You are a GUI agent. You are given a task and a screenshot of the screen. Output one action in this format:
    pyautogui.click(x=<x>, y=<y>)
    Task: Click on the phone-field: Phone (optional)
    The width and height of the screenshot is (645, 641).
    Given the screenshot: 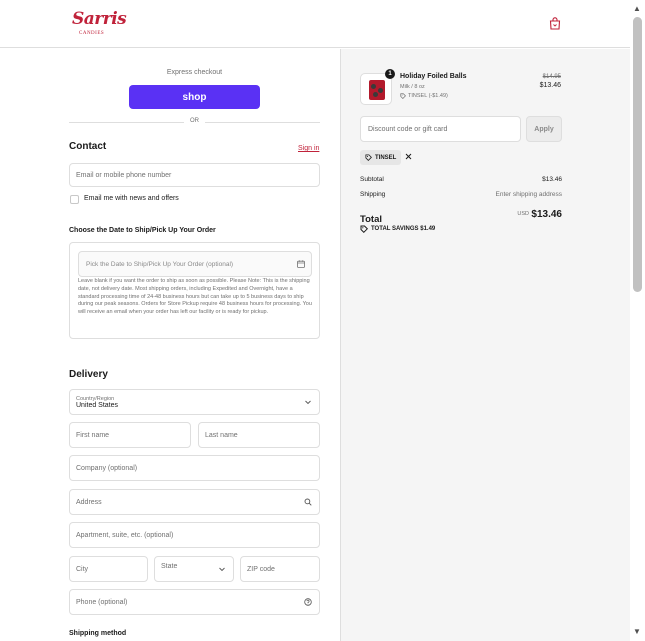 What is the action you would take?
    pyautogui.click(x=194, y=602)
    